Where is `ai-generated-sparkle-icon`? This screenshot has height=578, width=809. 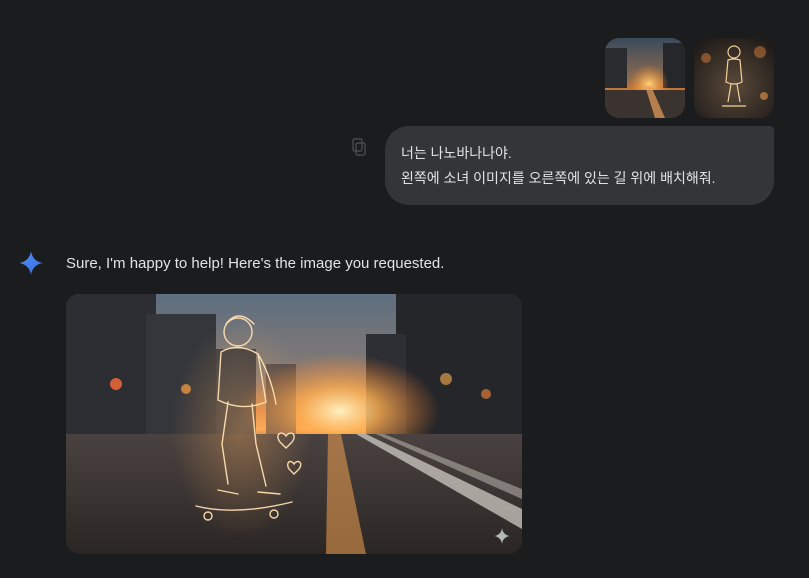 ai-generated-sparkle-icon is located at coordinates (502, 536).